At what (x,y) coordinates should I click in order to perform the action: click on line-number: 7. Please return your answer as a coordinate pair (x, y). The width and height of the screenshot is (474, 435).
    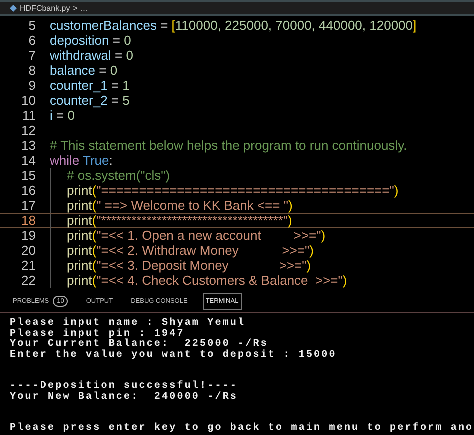
    Looking at the image, I should click on (32, 55).